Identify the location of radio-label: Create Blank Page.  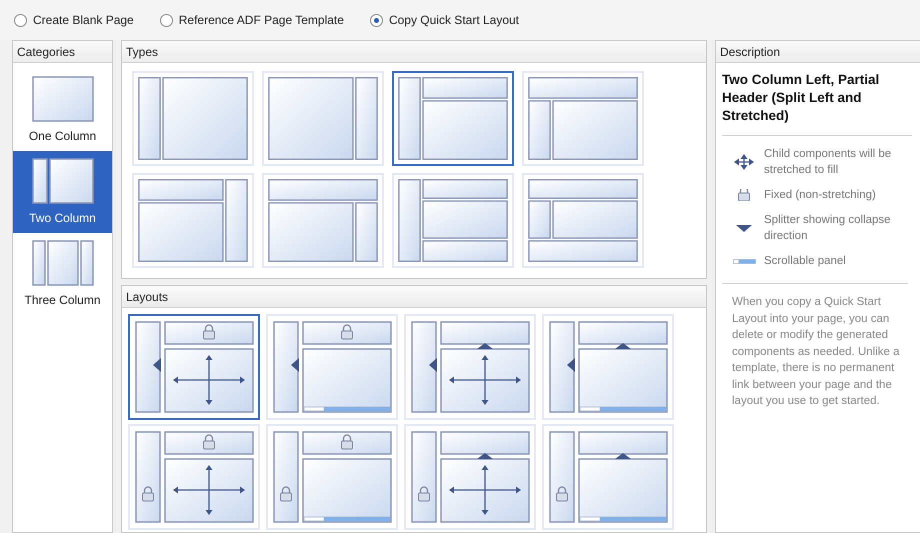
(83, 20).